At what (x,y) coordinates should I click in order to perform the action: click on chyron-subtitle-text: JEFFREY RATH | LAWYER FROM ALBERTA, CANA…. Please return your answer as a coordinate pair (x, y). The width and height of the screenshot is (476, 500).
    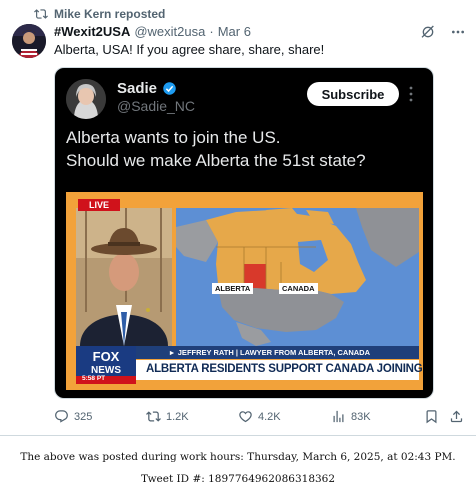
    Looking at the image, I should click on (274, 352).